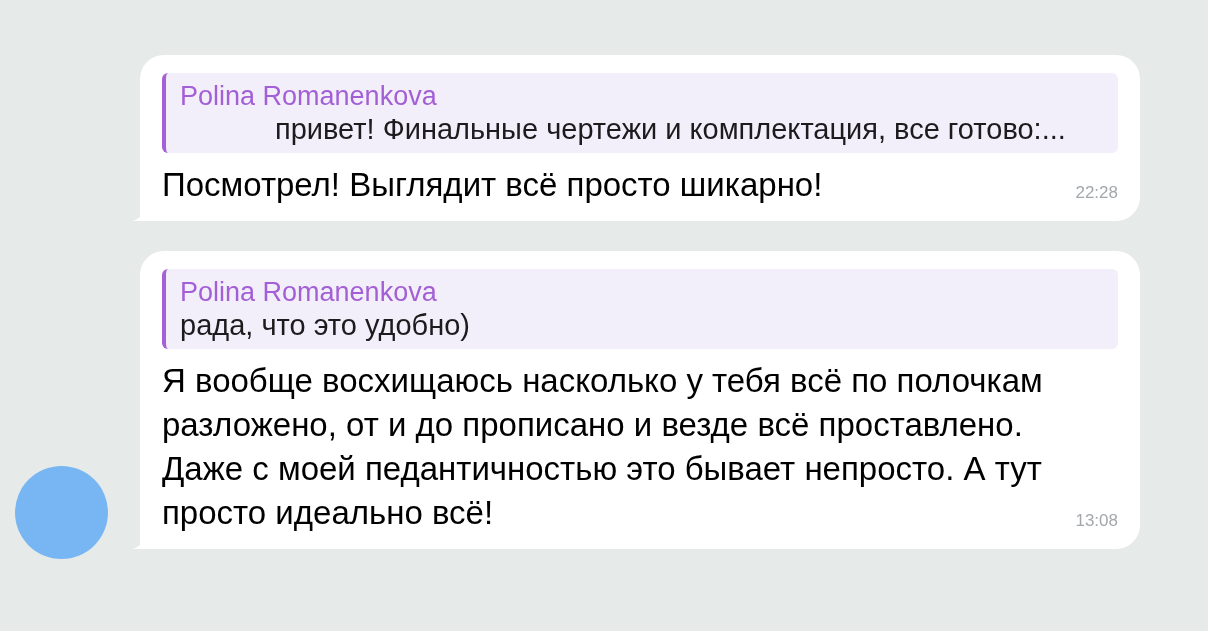 This screenshot has height=631, width=1208. What do you see at coordinates (325, 325) in the screenshot?
I see `reply-text: рада, что это удобно)` at bounding box center [325, 325].